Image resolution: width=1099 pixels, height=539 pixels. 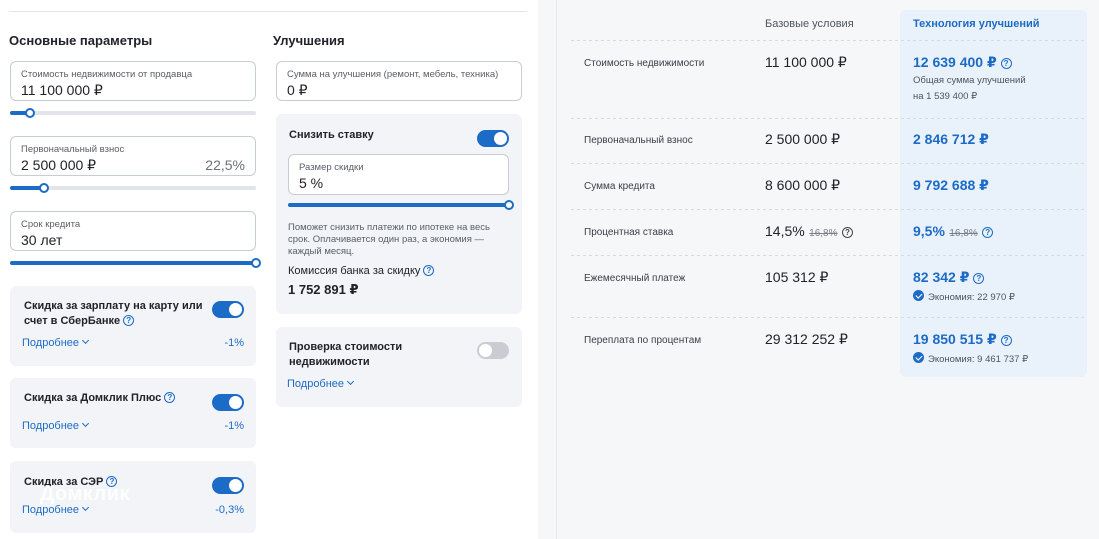 I want to click on tech-loan-value: 9 792 688 ₽, so click(x=951, y=185).